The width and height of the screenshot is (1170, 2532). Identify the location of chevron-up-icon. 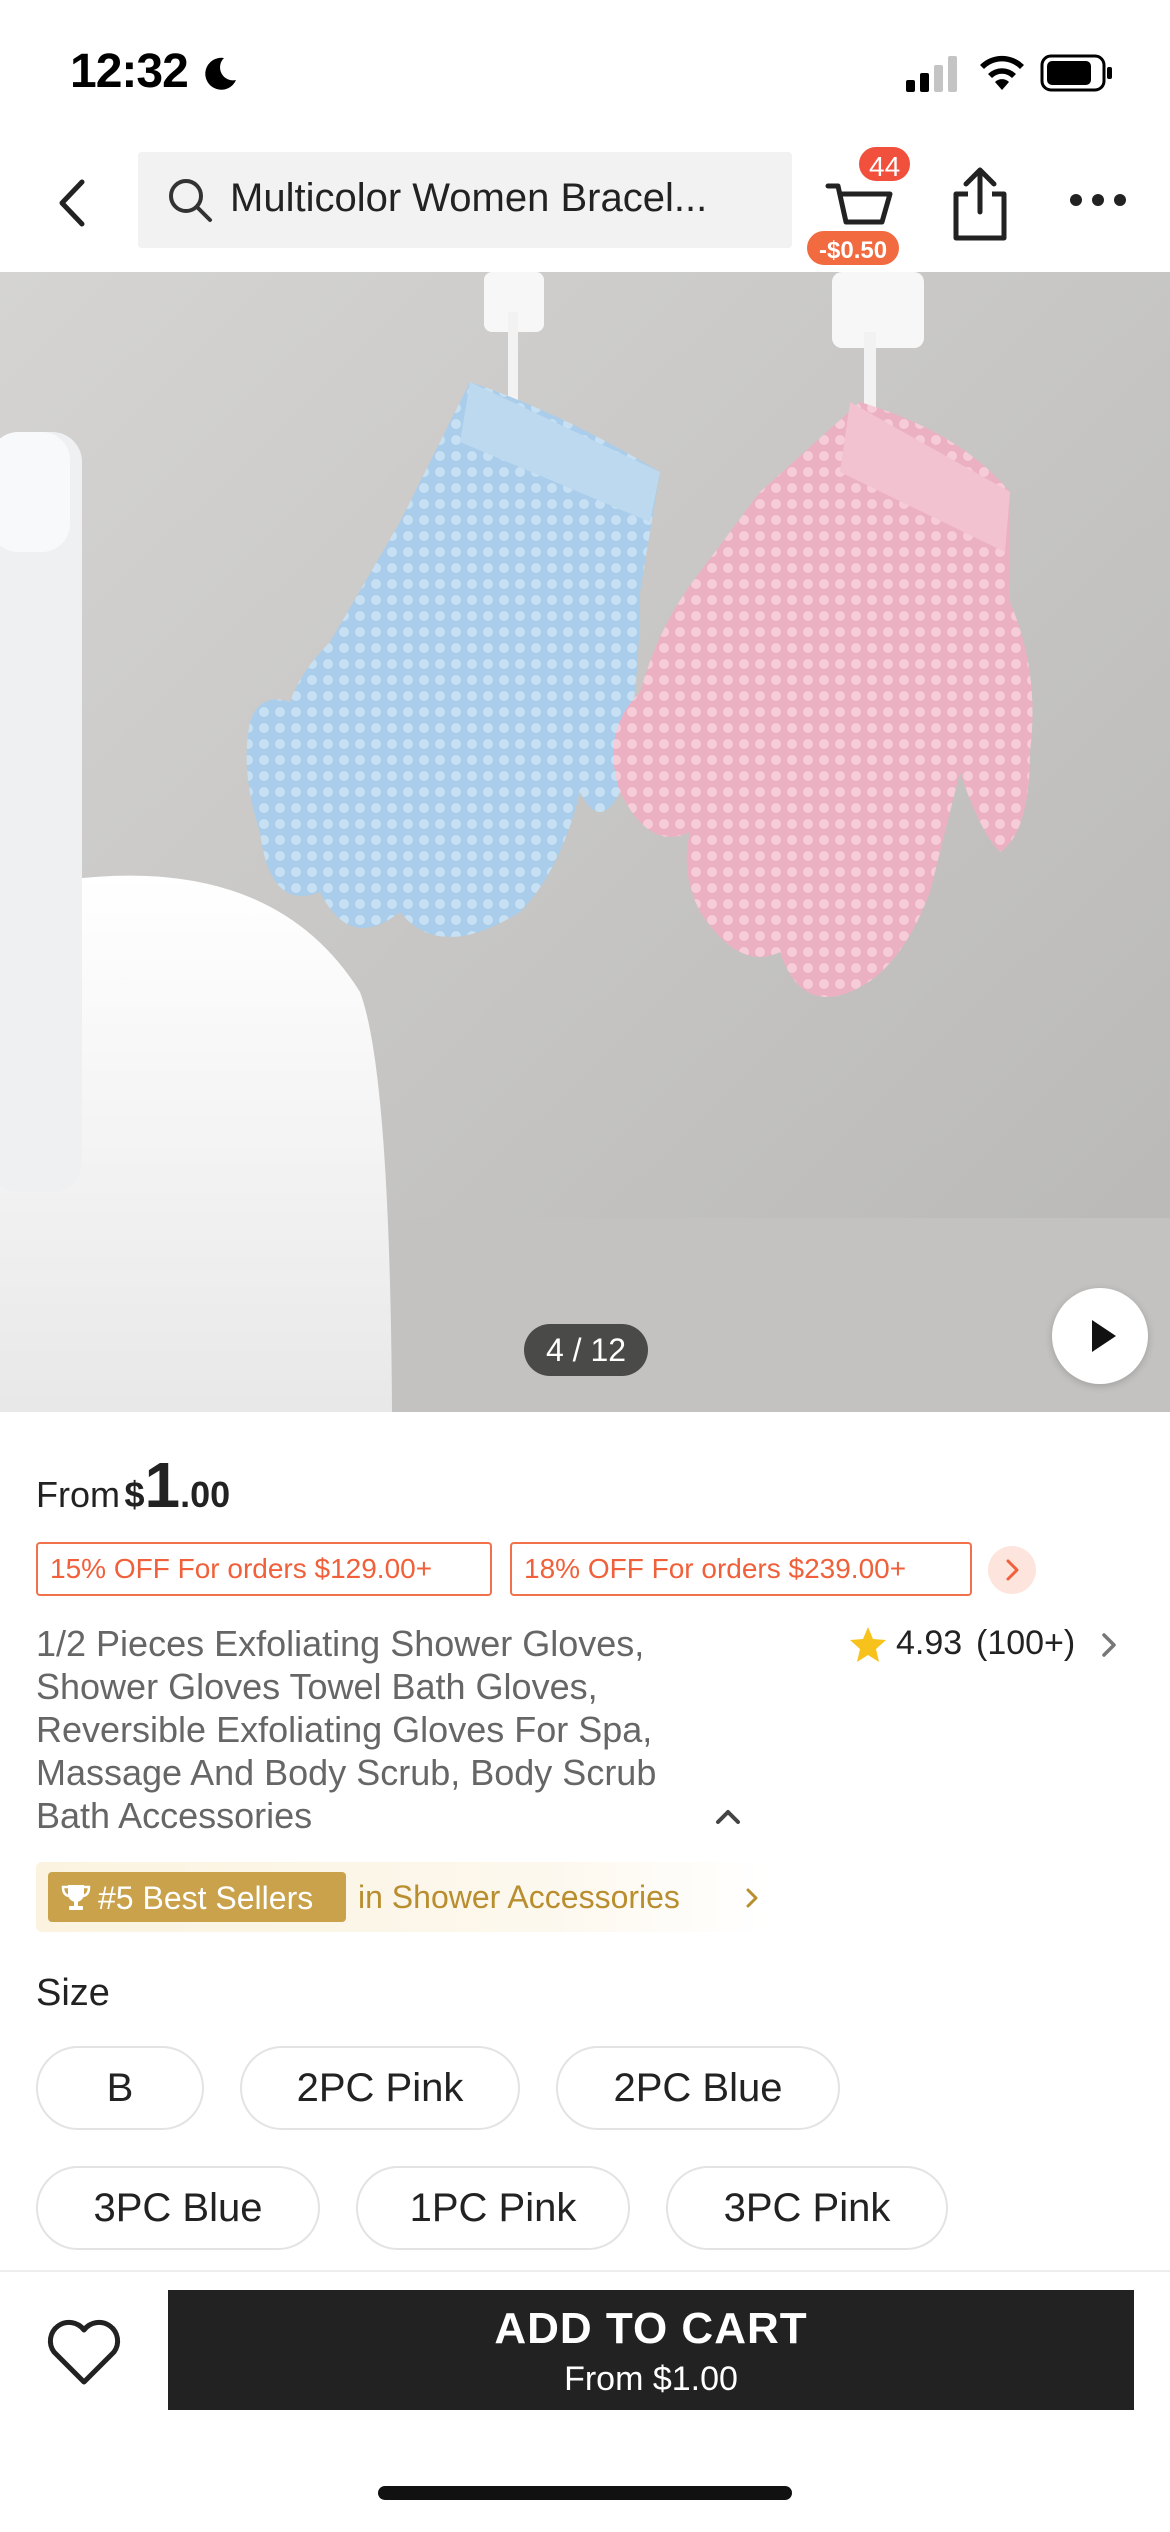
(728, 1817).